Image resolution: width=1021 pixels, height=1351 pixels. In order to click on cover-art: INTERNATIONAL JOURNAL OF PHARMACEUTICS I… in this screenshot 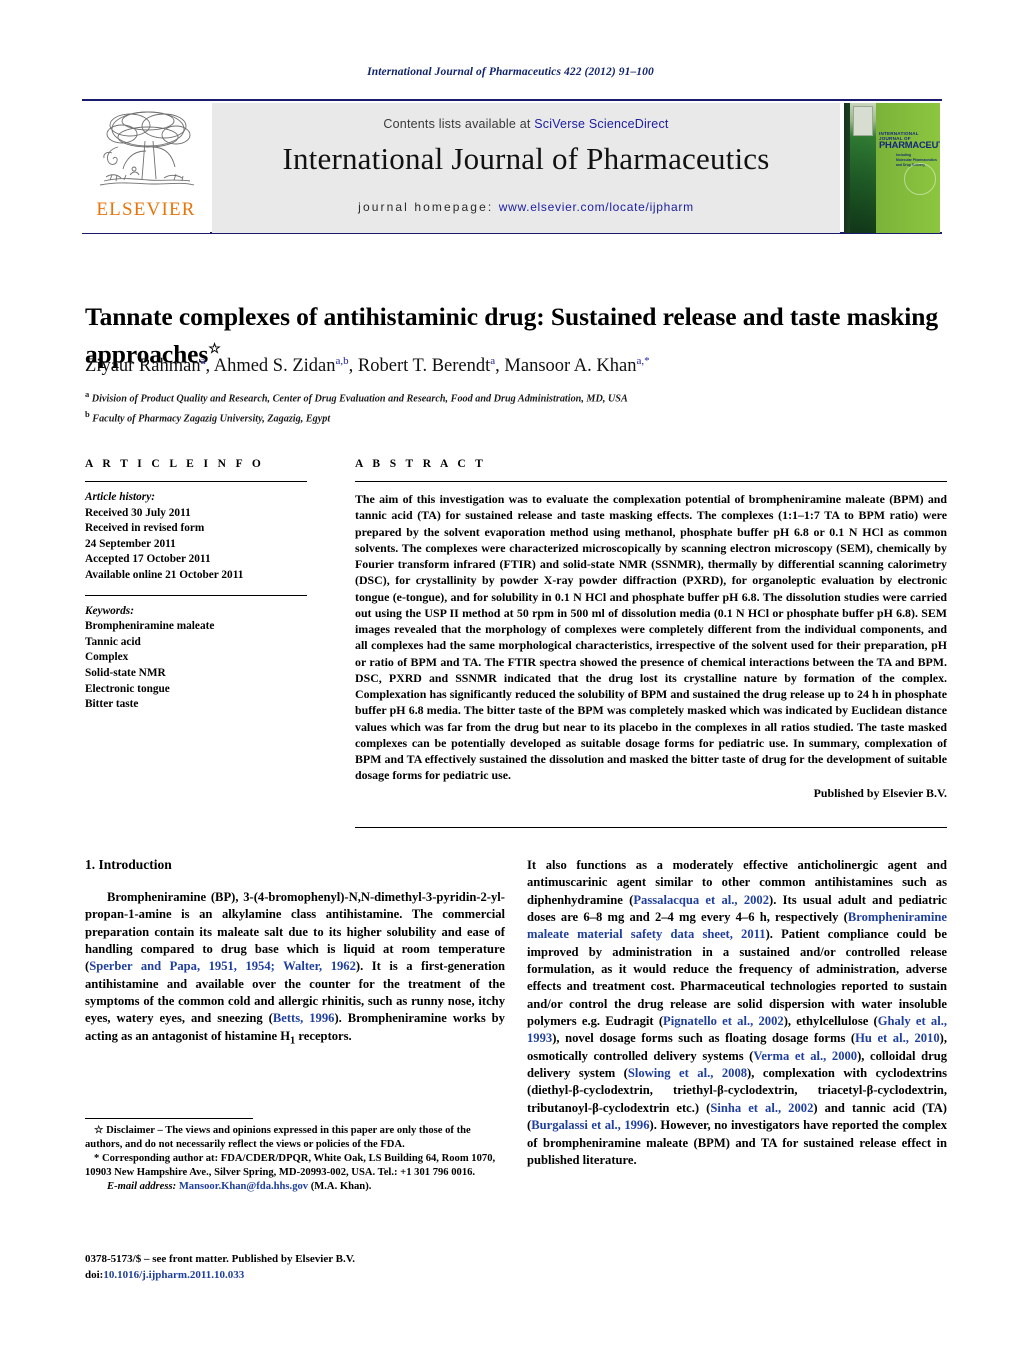, I will do `click(892, 168)`.